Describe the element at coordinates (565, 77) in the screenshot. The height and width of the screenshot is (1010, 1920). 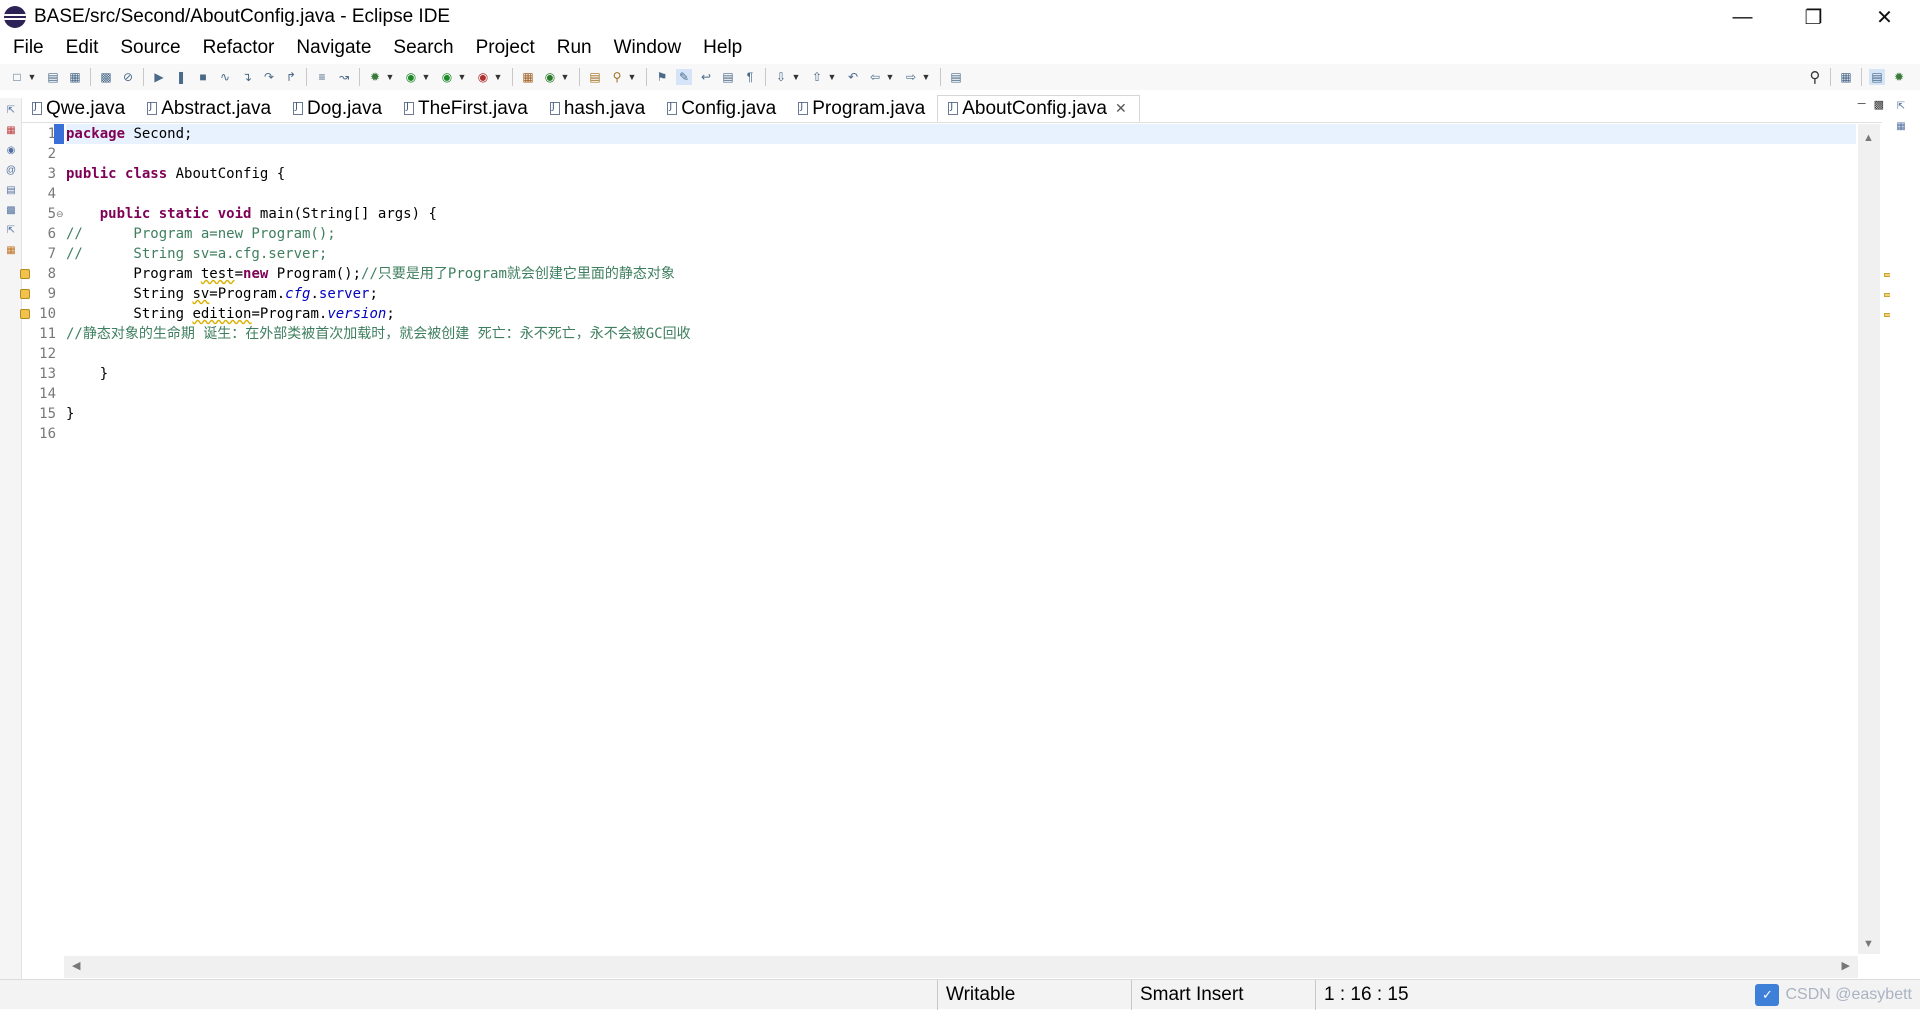
I see `new-class-dropdown-icon: ▼` at that location.